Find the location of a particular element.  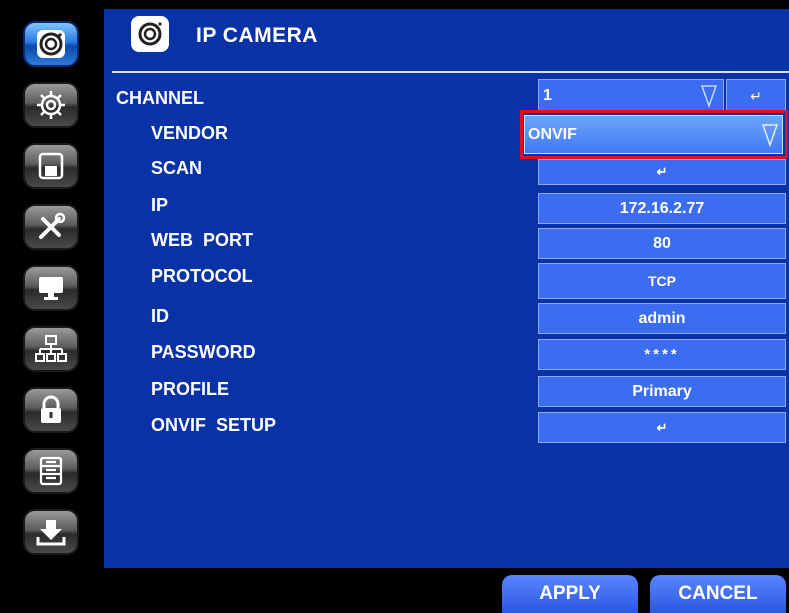

scan-label: SCAN is located at coordinates (177, 168).